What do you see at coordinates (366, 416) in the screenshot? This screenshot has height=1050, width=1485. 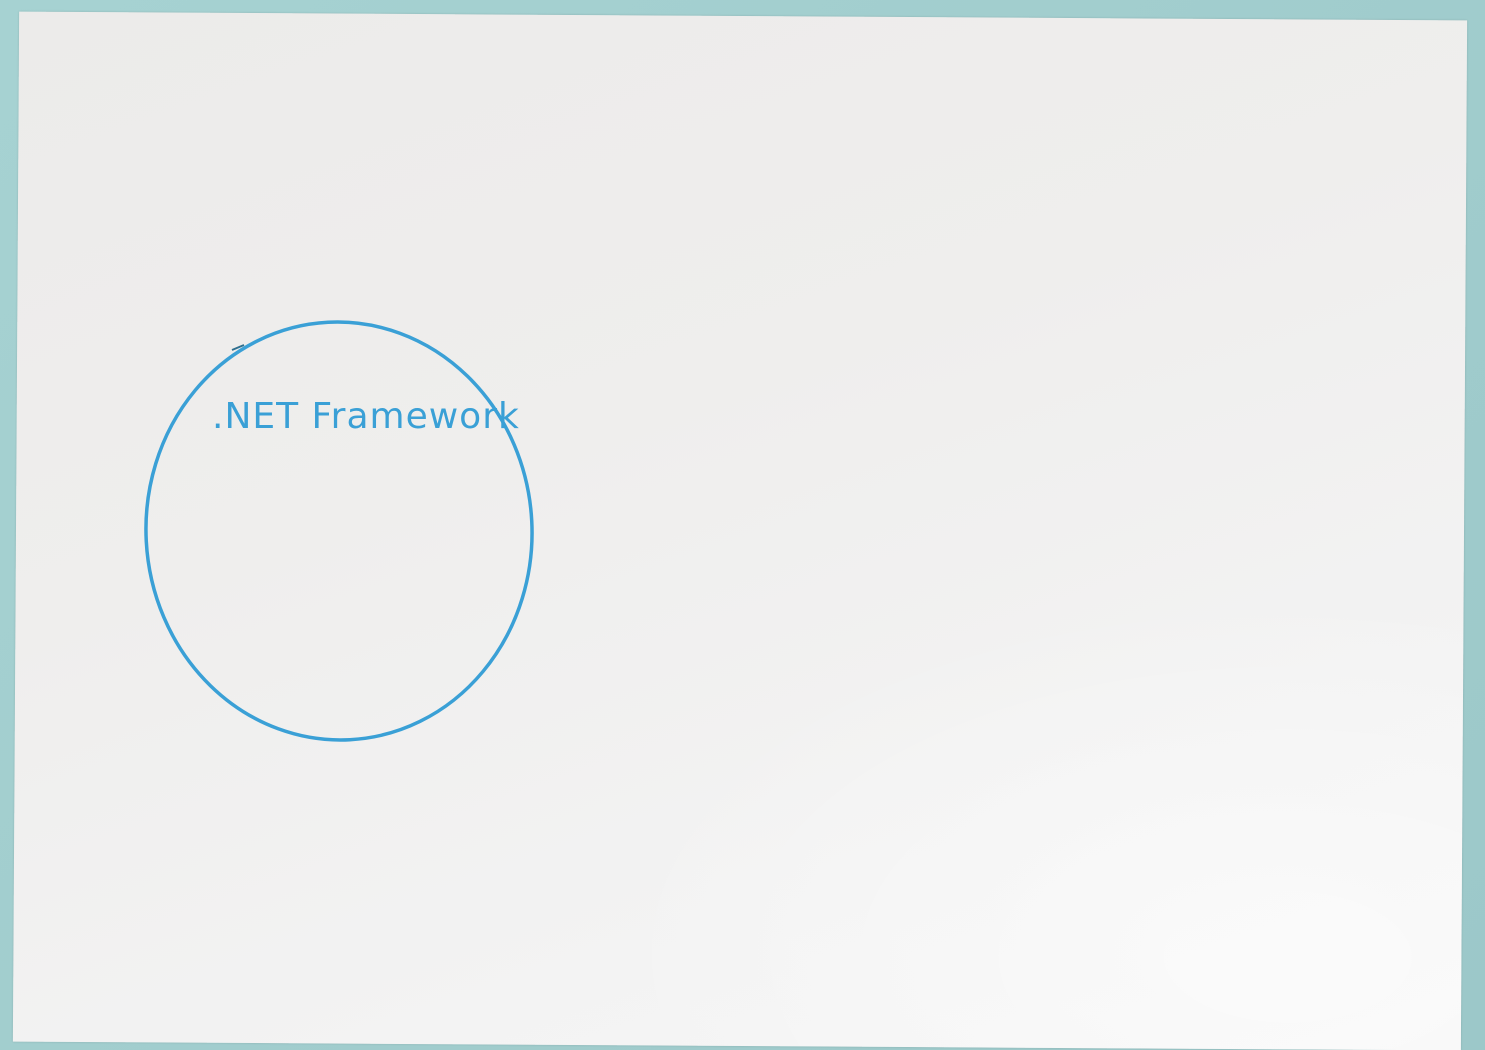 I see `framework-label: .NET Framework` at bounding box center [366, 416].